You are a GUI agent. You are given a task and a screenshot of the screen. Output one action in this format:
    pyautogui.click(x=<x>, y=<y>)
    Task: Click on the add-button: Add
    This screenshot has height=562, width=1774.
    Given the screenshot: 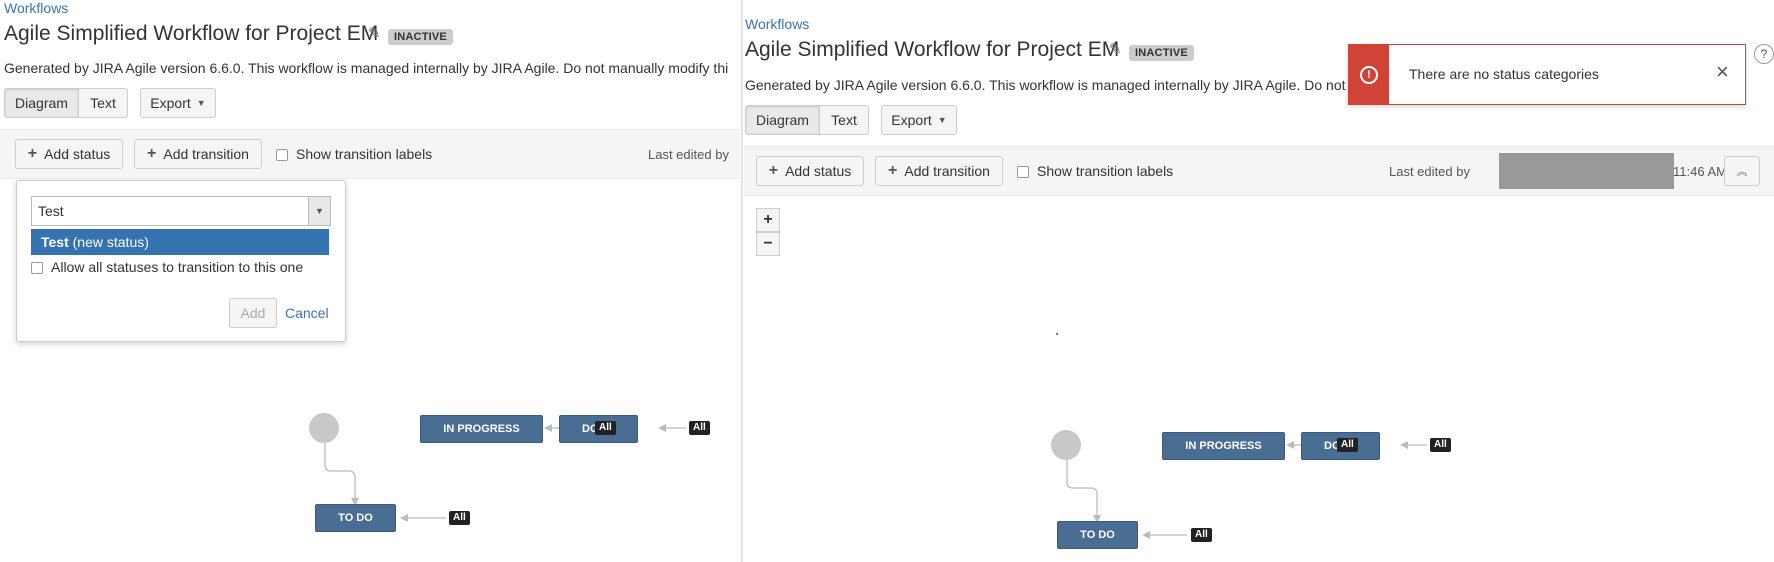 What is the action you would take?
    pyautogui.click(x=253, y=313)
    